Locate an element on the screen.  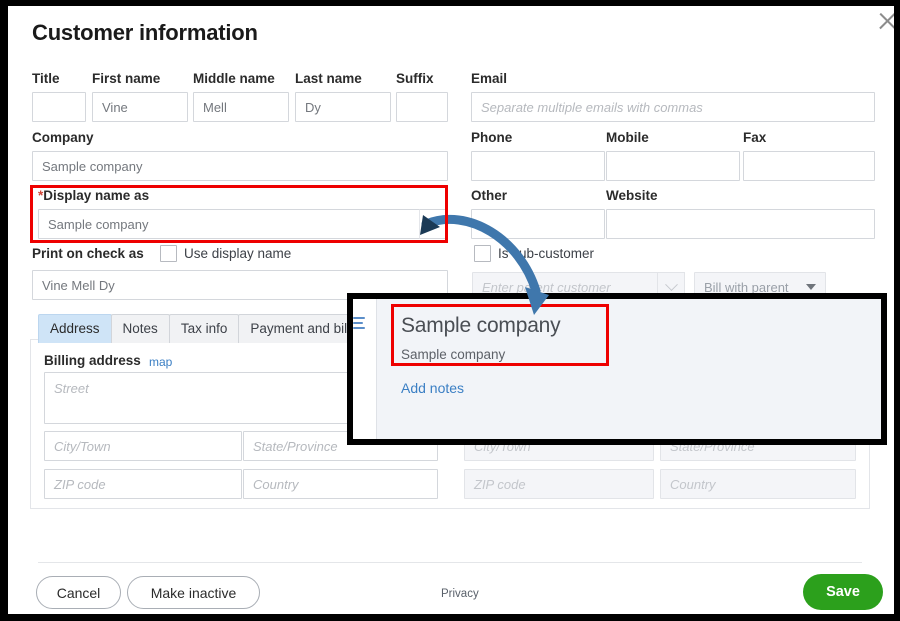
is-sub-customer-label: Is sub-customer is located at coordinates (546, 253).